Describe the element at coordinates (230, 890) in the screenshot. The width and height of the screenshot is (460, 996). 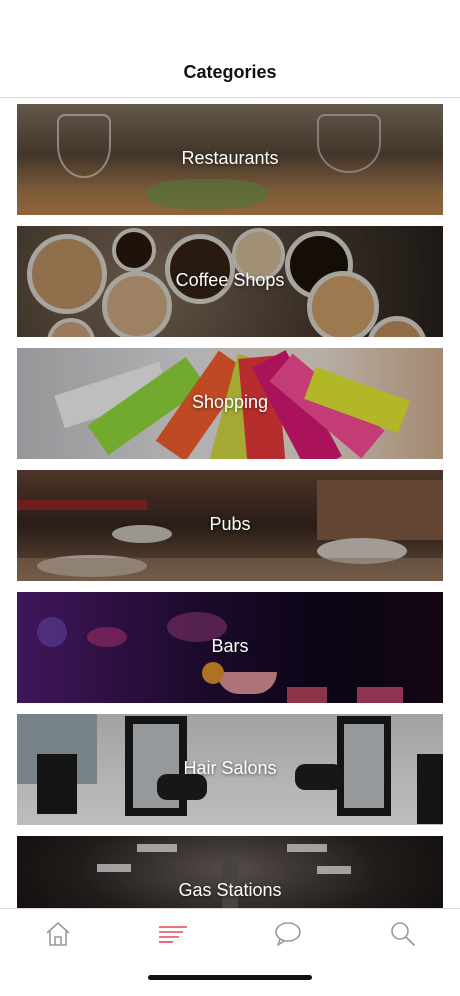
I see `category-label: Gas Stations` at that location.